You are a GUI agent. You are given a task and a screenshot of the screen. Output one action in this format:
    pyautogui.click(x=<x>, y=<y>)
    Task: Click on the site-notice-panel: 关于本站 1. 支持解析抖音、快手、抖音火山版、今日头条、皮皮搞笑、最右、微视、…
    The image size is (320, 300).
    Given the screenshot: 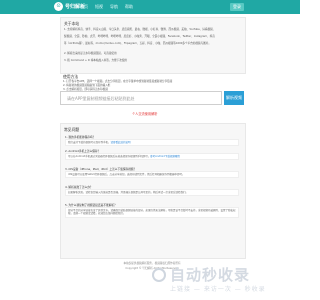 What is the action you would take?
    pyautogui.click(x=153, y=45)
    